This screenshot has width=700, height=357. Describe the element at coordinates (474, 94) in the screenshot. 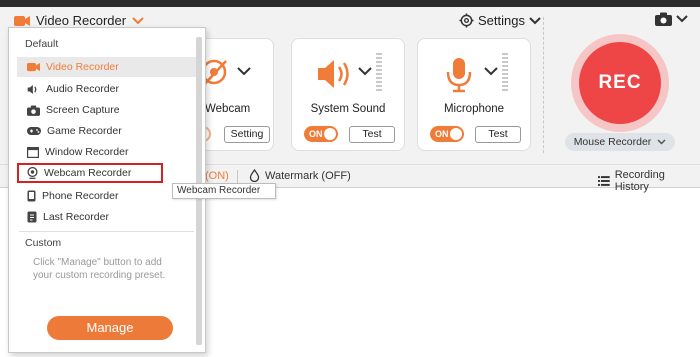

I see `microphone-card: Microphone ON Test` at that location.